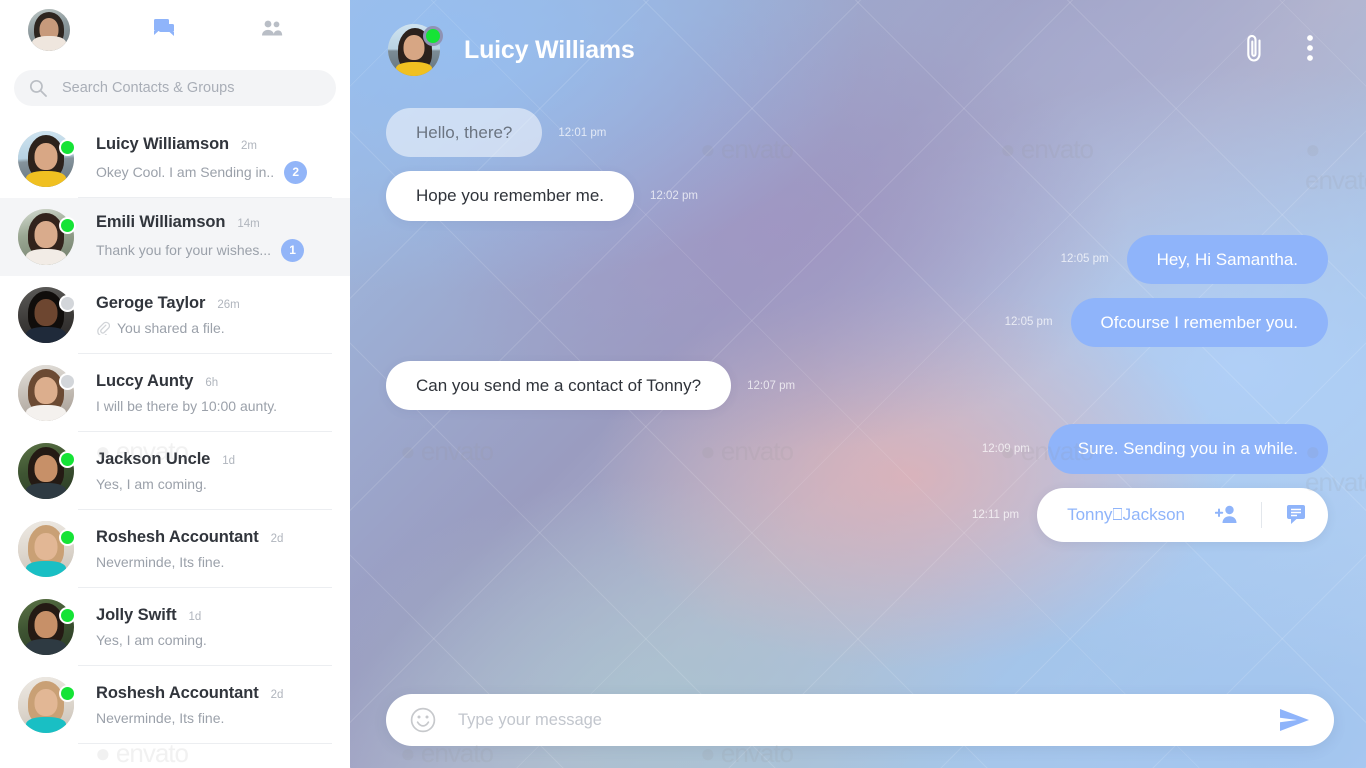  Describe the element at coordinates (1295, 720) in the screenshot. I see `send-paper-plane-icon` at that location.